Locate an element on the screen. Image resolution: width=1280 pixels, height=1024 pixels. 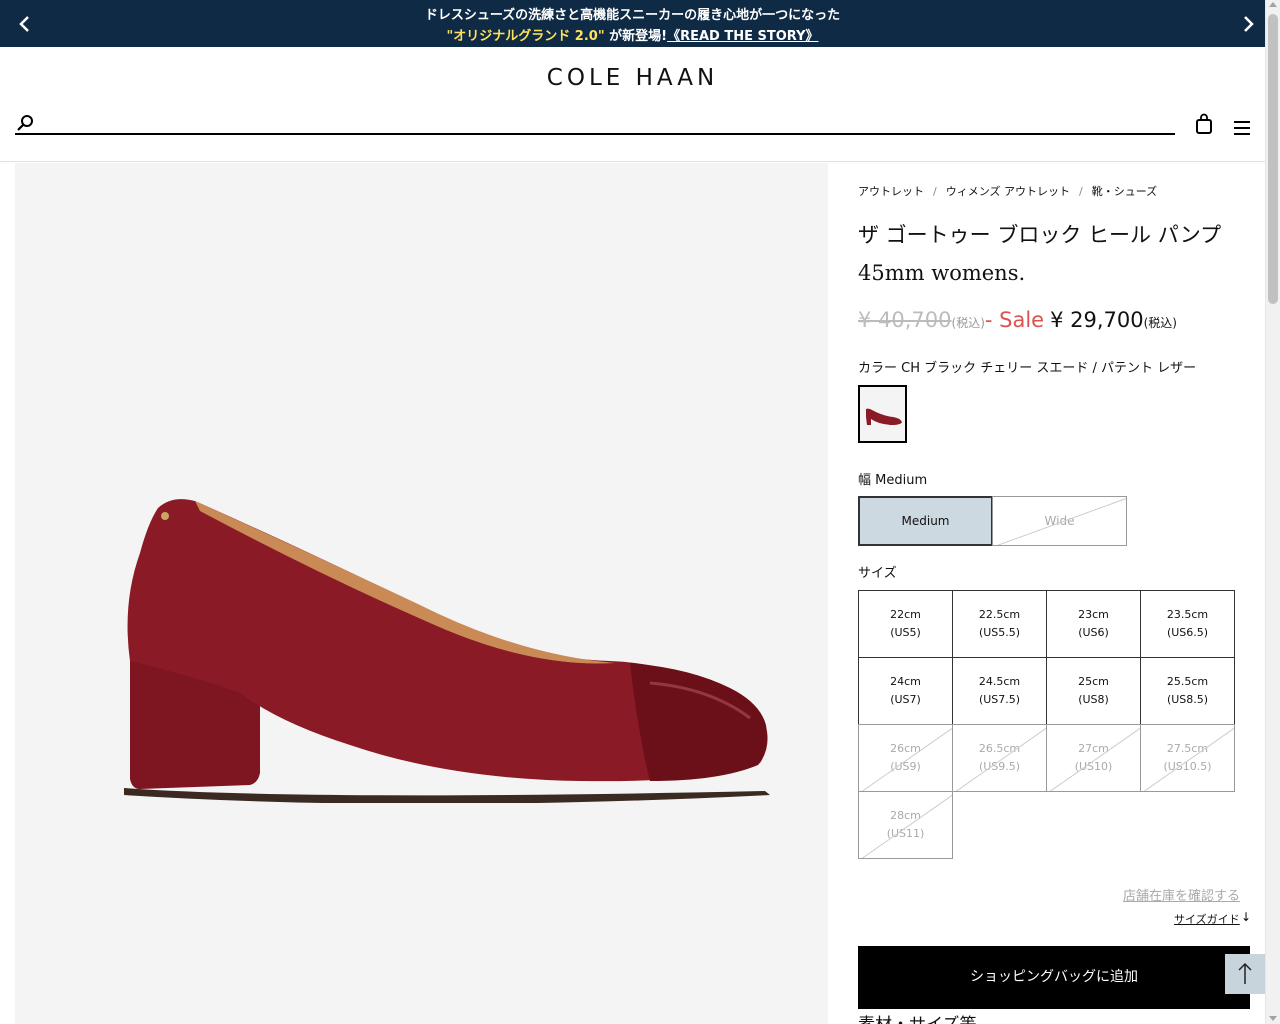
price-row: ¥ 40,700(税込)- Sale ¥ 29,700(税込) is located at coordinates (1017, 320).